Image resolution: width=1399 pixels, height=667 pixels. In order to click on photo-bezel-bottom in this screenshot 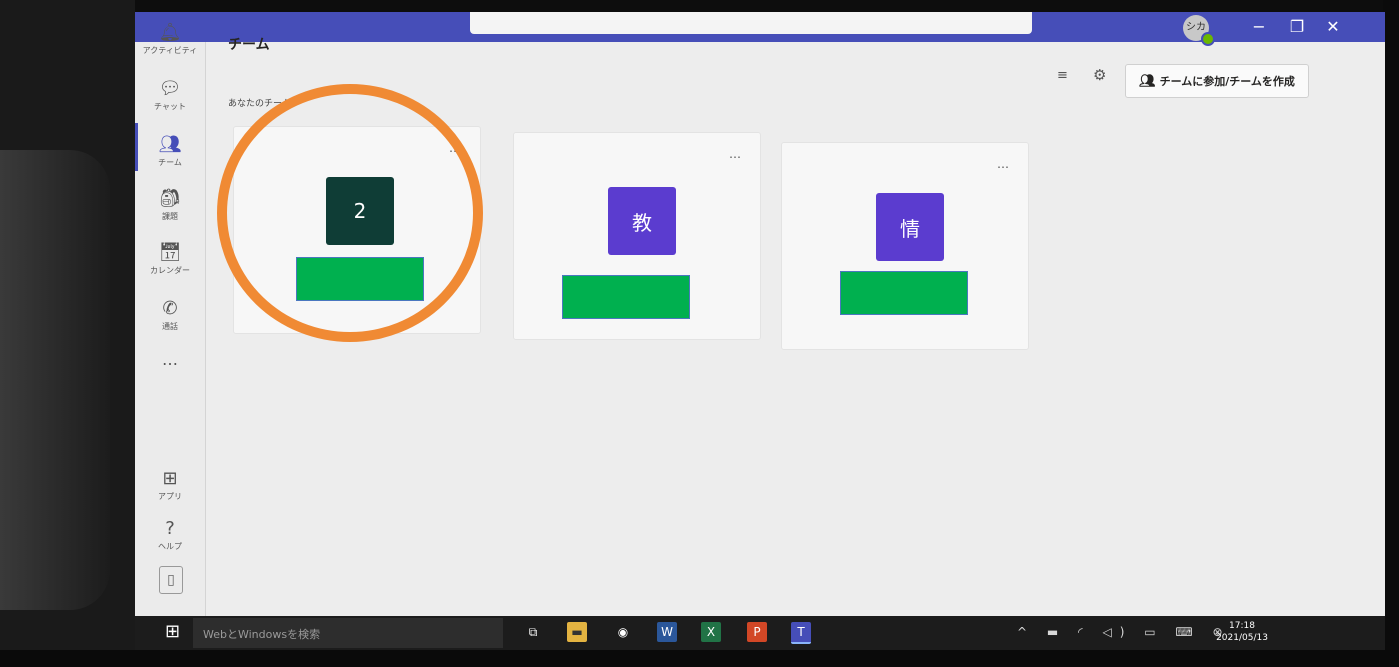, I will do `click(699, 658)`.